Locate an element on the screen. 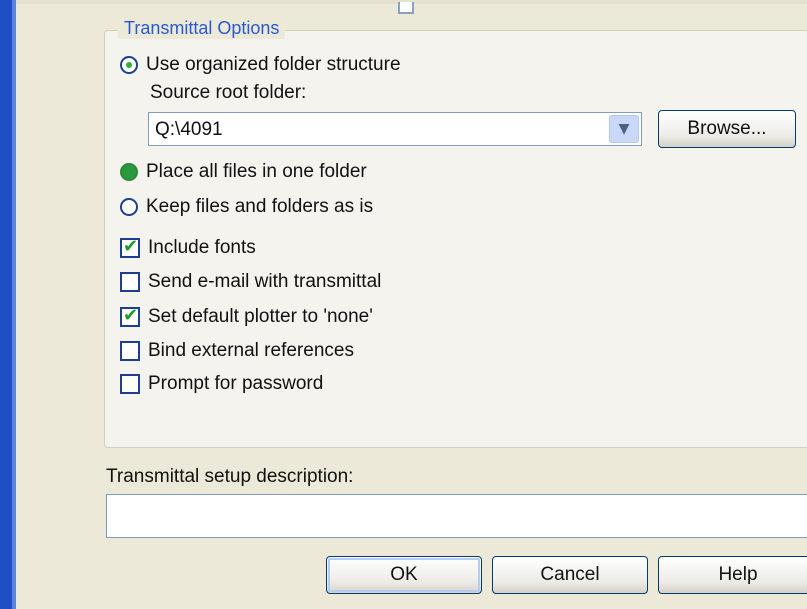 Image resolution: width=807 pixels, height=609 pixels. checkbox-prompt-password: Prompt for password is located at coordinates (221, 384).